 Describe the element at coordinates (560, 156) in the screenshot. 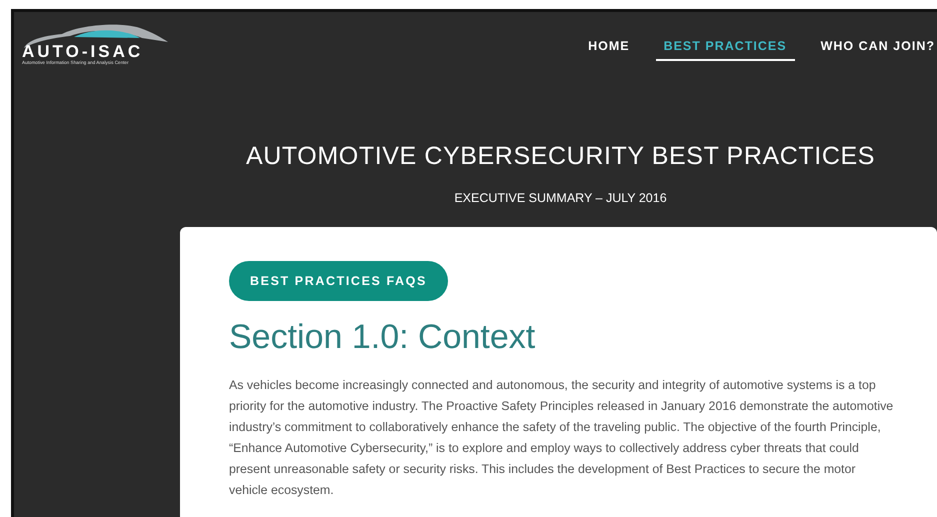

I see `page-title: AUTOMOTIVE CYBERSECURITY BEST PRACTICES` at that location.